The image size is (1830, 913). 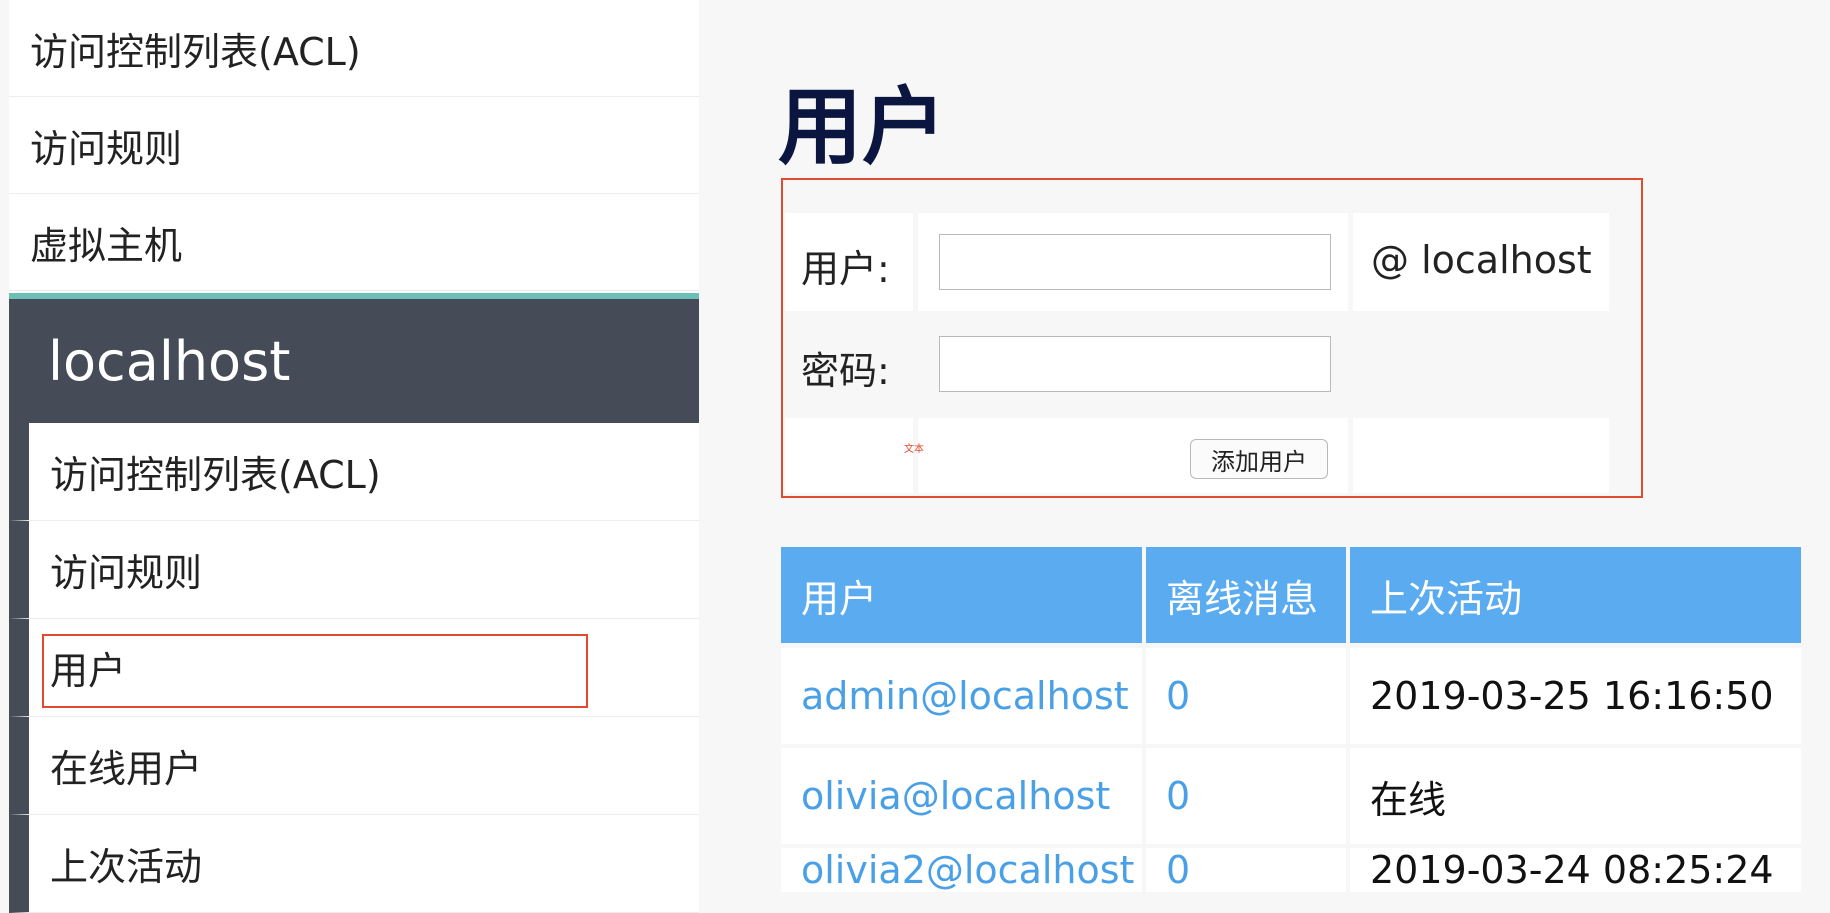 What do you see at coordinates (88, 671) in the screenshot?
I see `sidebar-item-label: 用户` at bounding box center [88, 671].